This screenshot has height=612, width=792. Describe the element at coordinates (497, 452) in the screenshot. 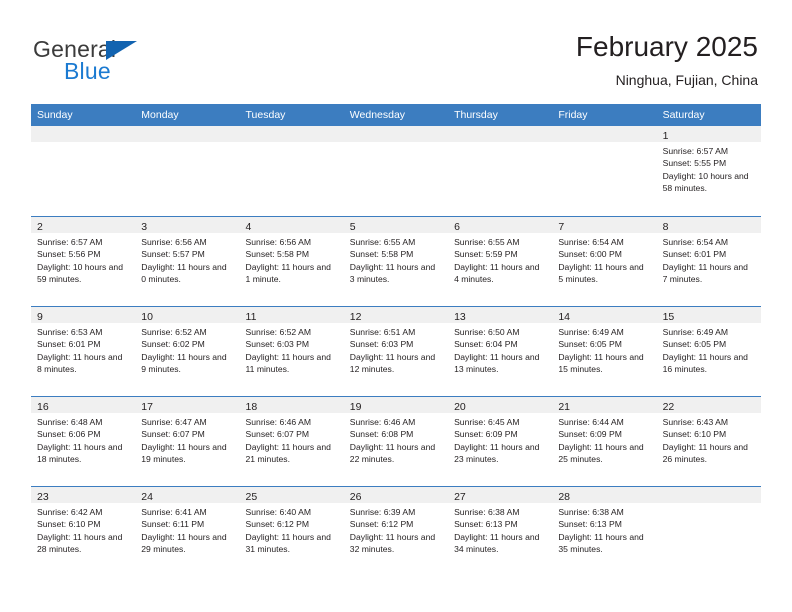

I see `daylight-text: Daylight: 11 hours and 23 minutes.` at that location.